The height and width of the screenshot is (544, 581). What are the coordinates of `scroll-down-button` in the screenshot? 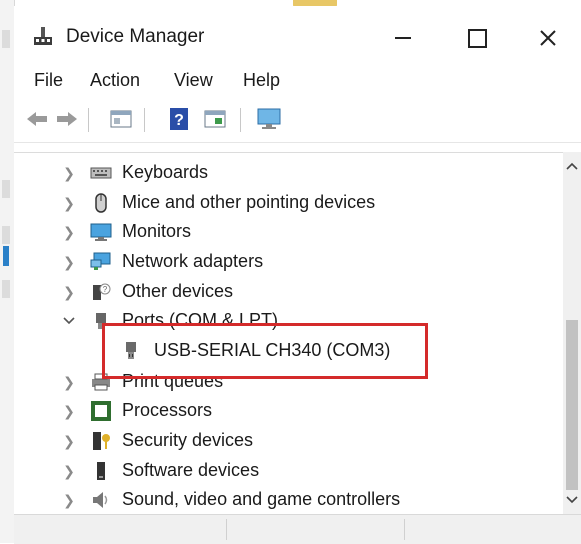 It's located at (572, 500).